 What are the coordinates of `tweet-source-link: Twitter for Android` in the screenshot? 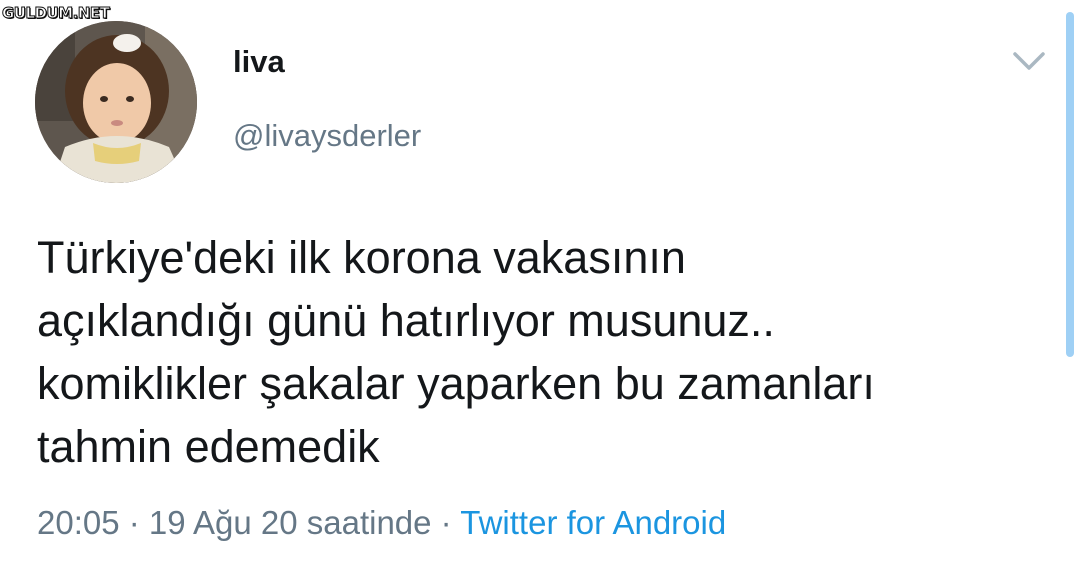 It's located at (593, 522).